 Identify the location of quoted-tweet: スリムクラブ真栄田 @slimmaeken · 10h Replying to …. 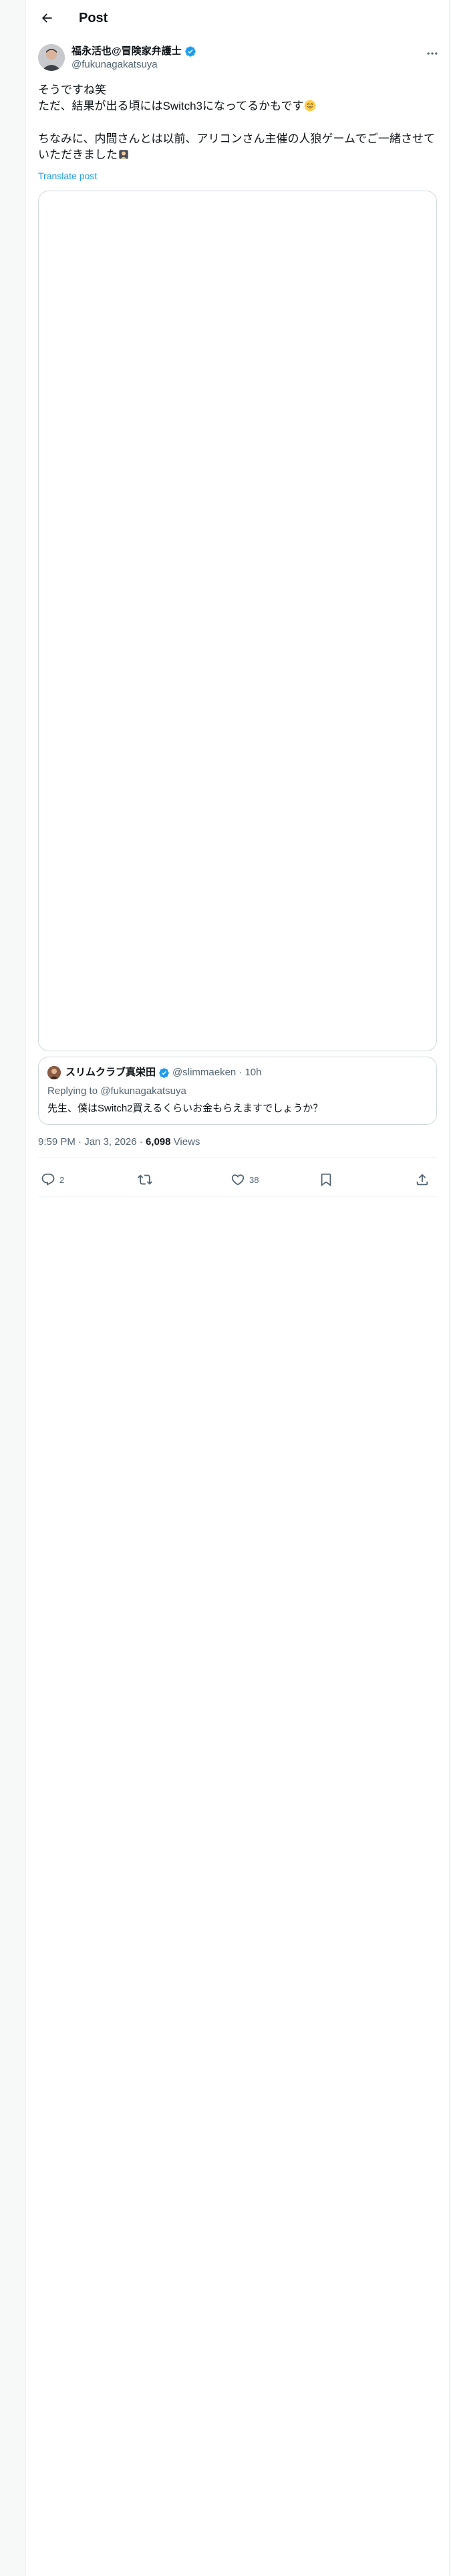
(237, 1091).